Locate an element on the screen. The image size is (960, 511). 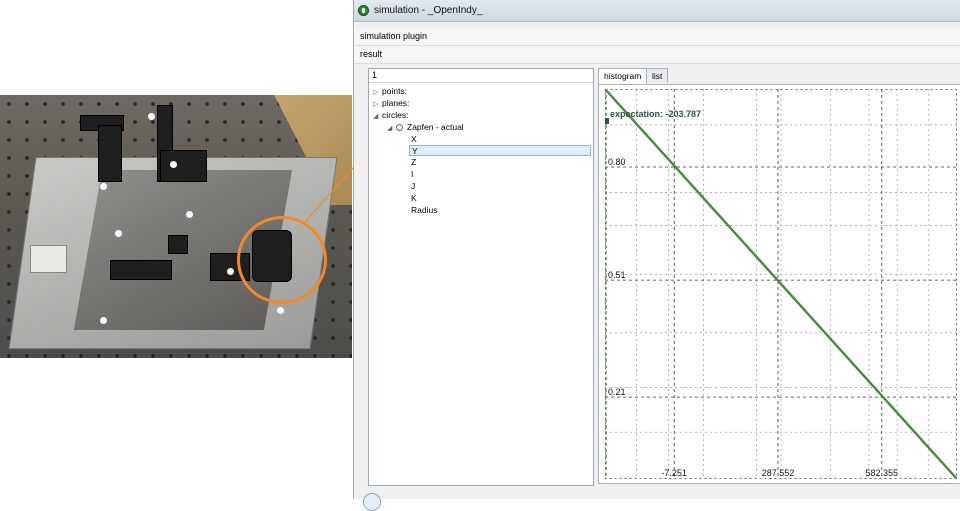
window-title: simulation - _OpenIndy_ is located at coordinates (428, 10).